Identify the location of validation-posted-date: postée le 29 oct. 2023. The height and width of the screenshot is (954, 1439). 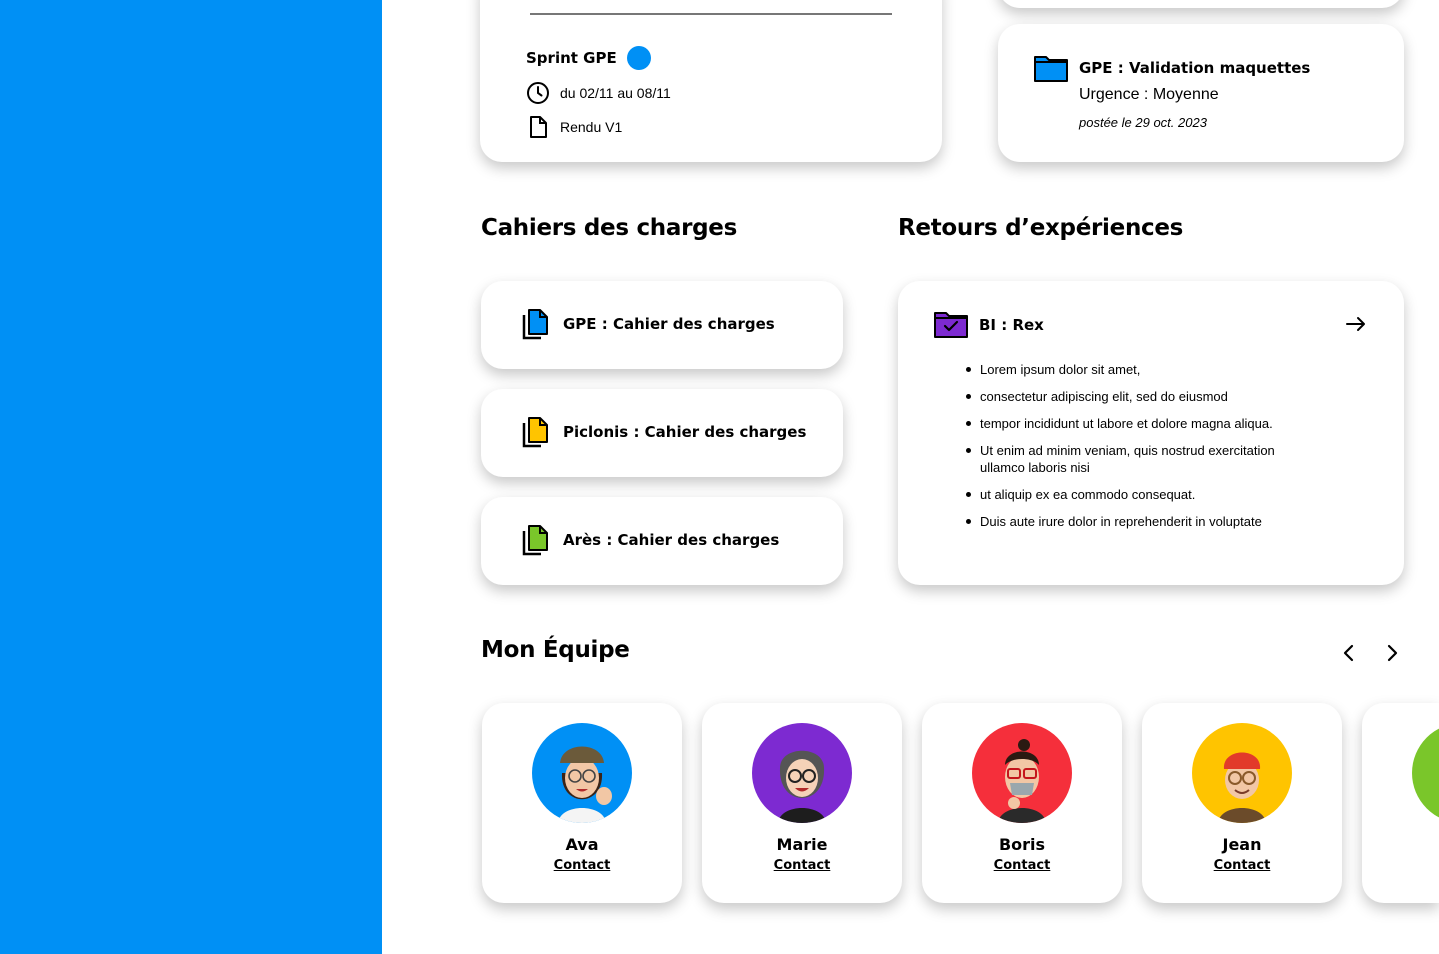
(1143, 122).